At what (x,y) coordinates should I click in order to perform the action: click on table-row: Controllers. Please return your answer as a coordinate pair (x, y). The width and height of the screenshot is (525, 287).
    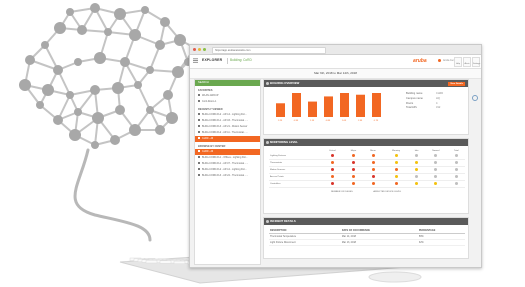
    Looking at the image, I should click on (367, 184).